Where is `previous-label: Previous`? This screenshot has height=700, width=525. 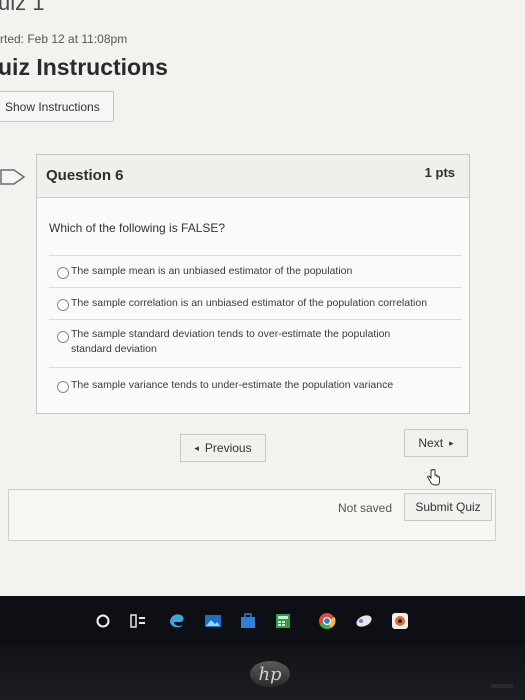
previous-label: Previous is located at coordinates (228, 448).